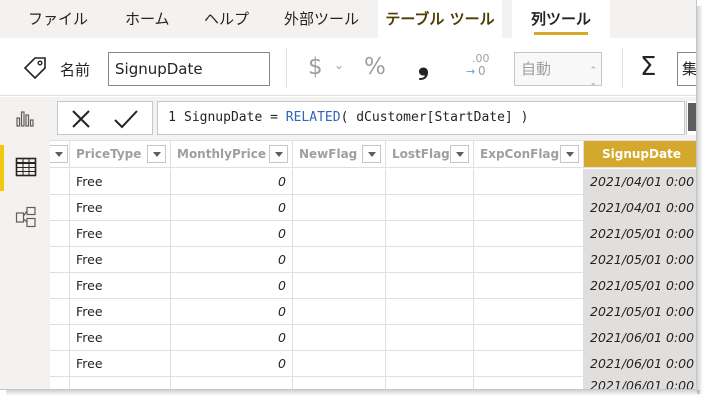 The height and width of the screenshot is (401, 708). I want to click on menu-column-tools: 列ツール, so click(561, 19).